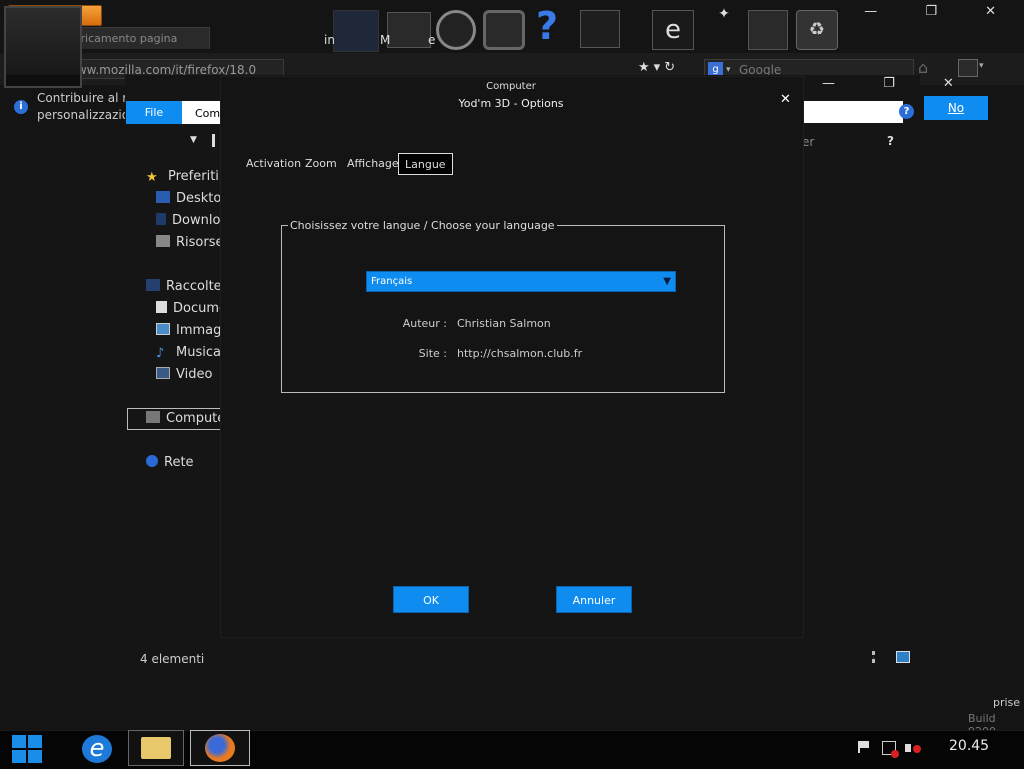 This screenshot has height=769, width=1024. Describe the element at coordinates (193, 200) in the screenshot. I see `nav-desktop: Desktop` at that location.